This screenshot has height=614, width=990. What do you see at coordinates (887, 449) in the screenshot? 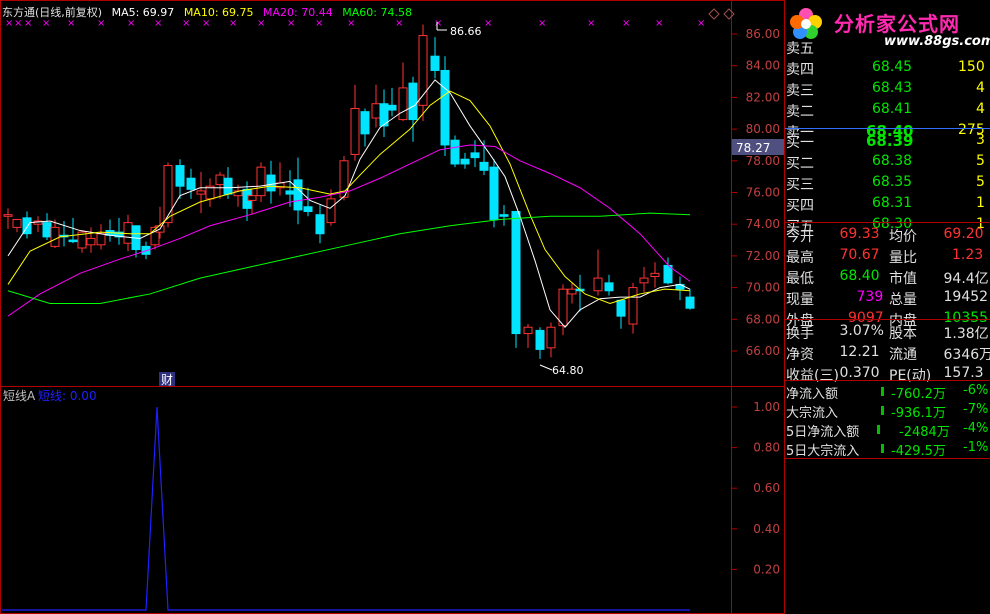
I see `fund-flow-row: 5日大宗流入 -429.5万 -1%` at bounding box center [887, 449].